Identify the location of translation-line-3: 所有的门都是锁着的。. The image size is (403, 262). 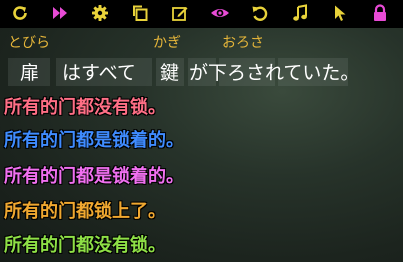
(94, 176).